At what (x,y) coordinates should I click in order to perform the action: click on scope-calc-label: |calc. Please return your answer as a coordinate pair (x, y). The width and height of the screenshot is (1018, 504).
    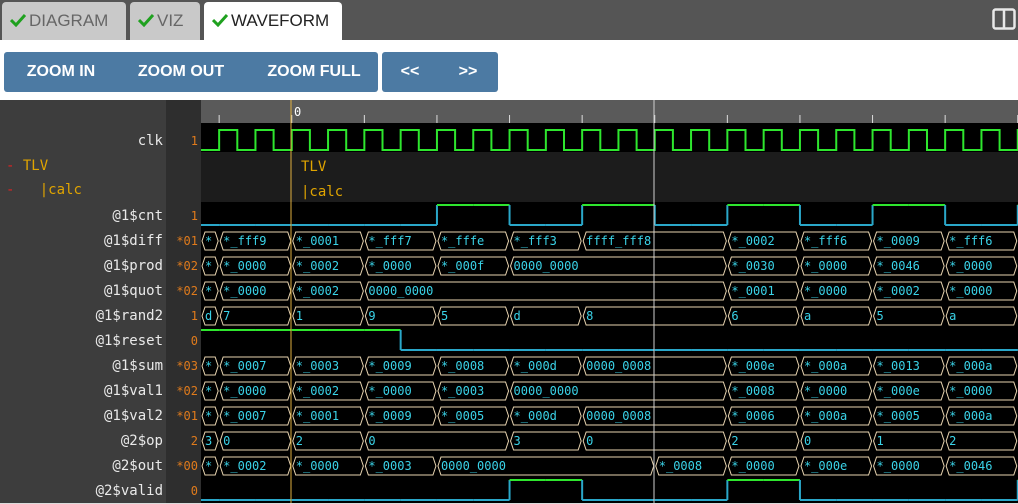
    Looking at the image, I should click on (60, 190).